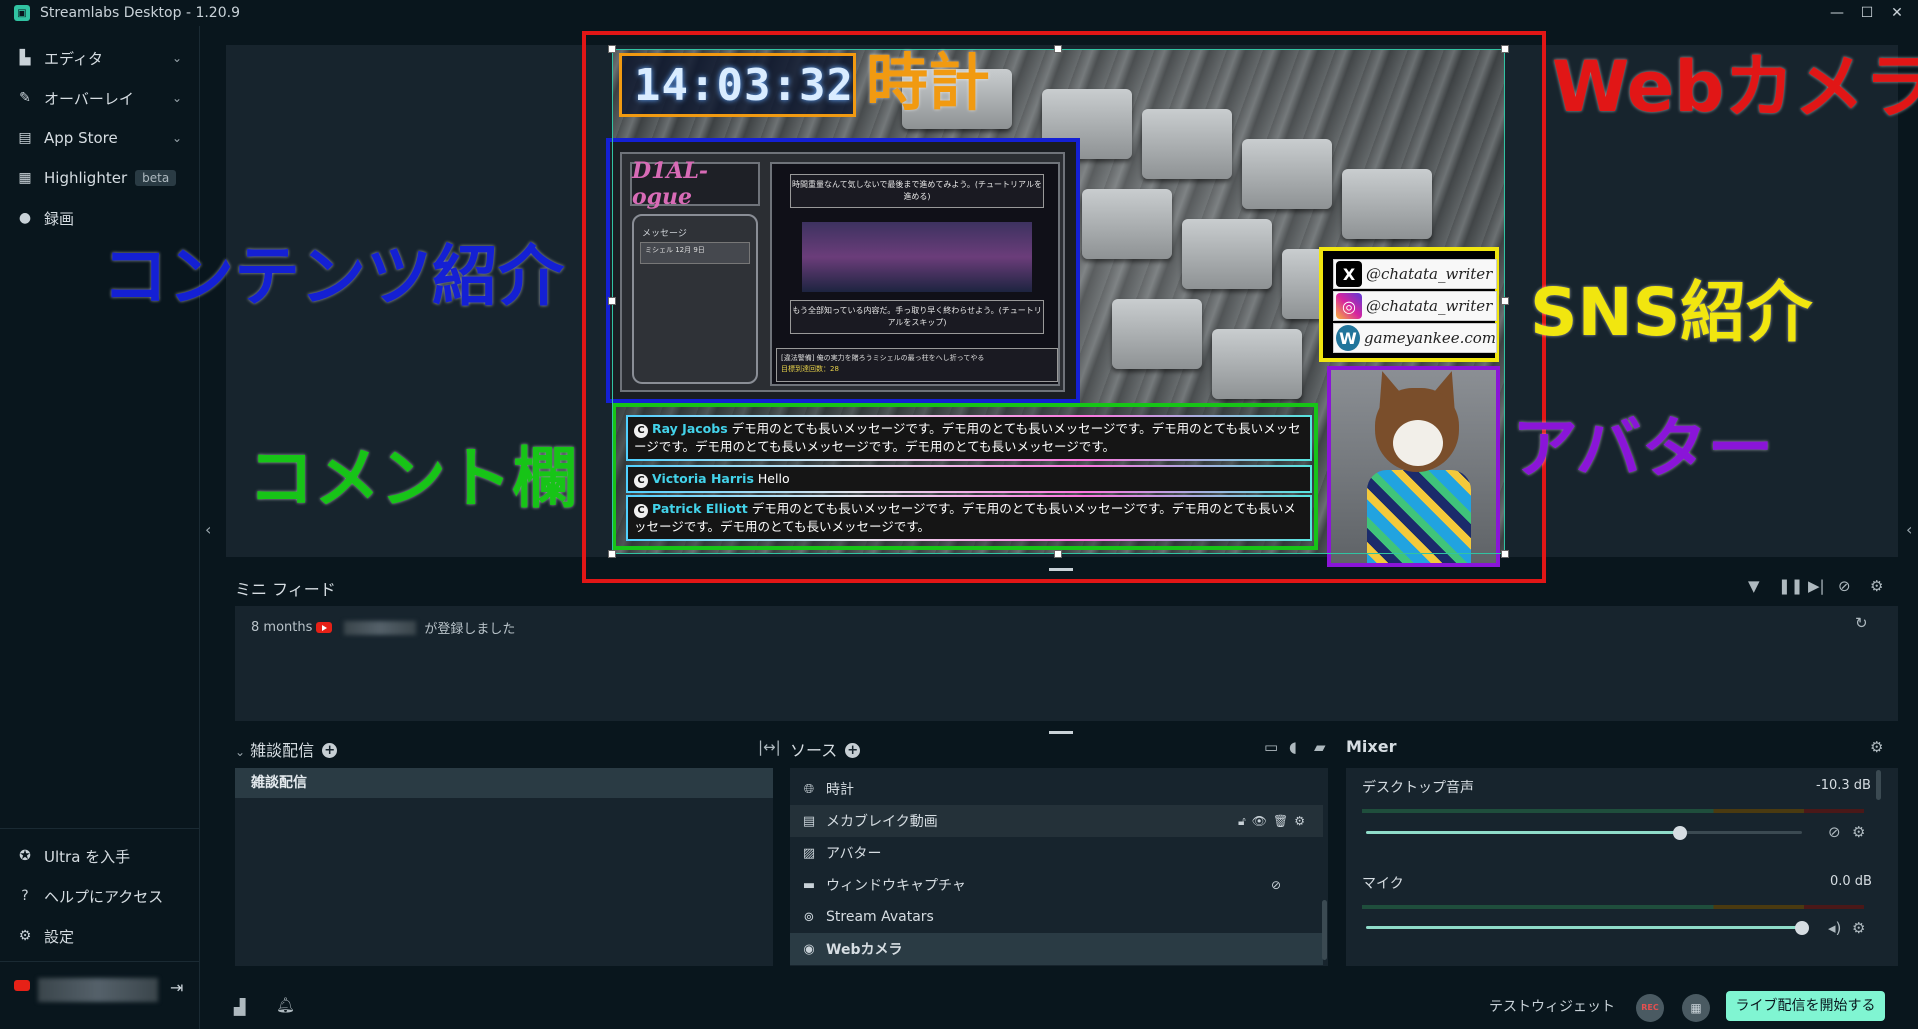 This screenshot has width=1918, height=1029. What do you see at coordinates (1790, 586) in the screenshot?
I see `pause-icon: ❚❚` at bounding box center [1790, 586].